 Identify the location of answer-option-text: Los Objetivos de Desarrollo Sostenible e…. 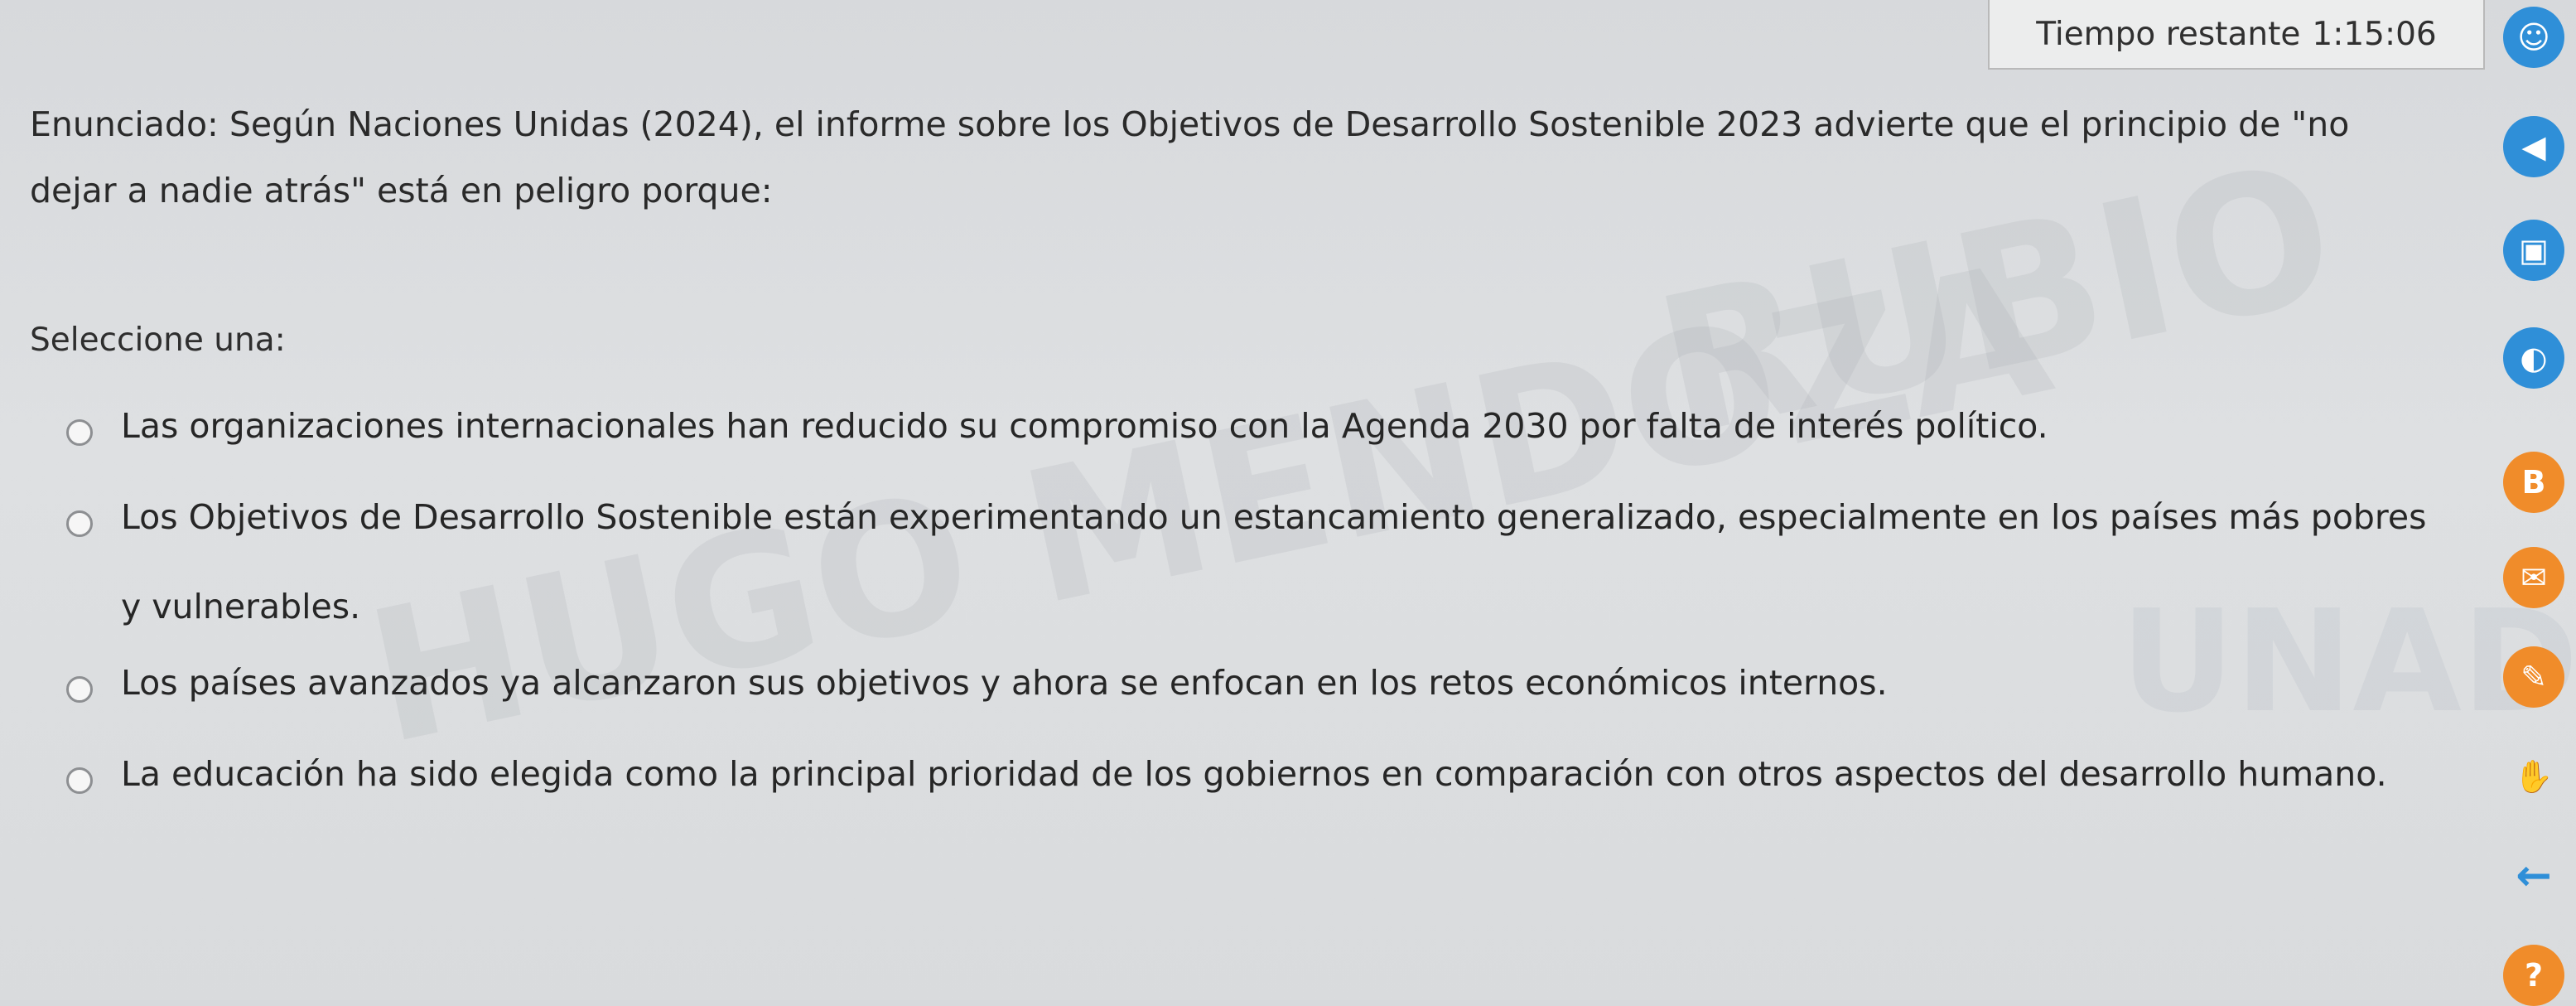
(1274, 561).